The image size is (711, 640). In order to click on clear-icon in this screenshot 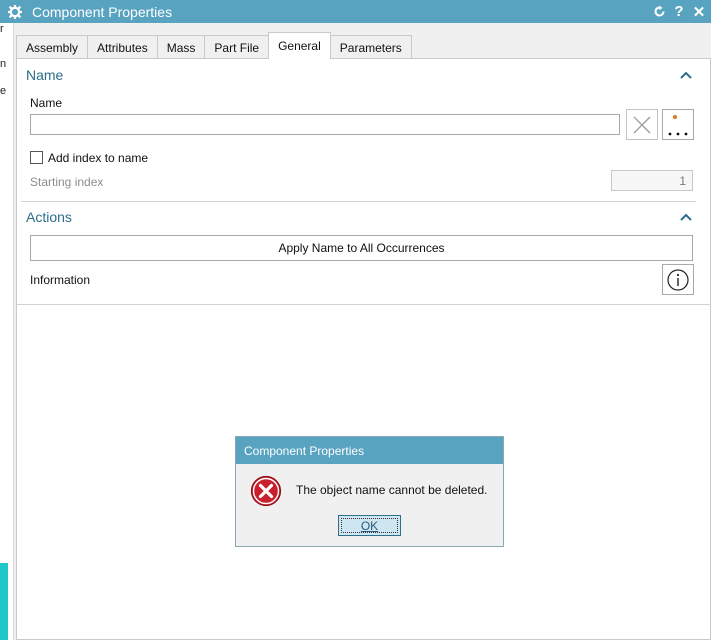, I will do `click(642, 124)`.